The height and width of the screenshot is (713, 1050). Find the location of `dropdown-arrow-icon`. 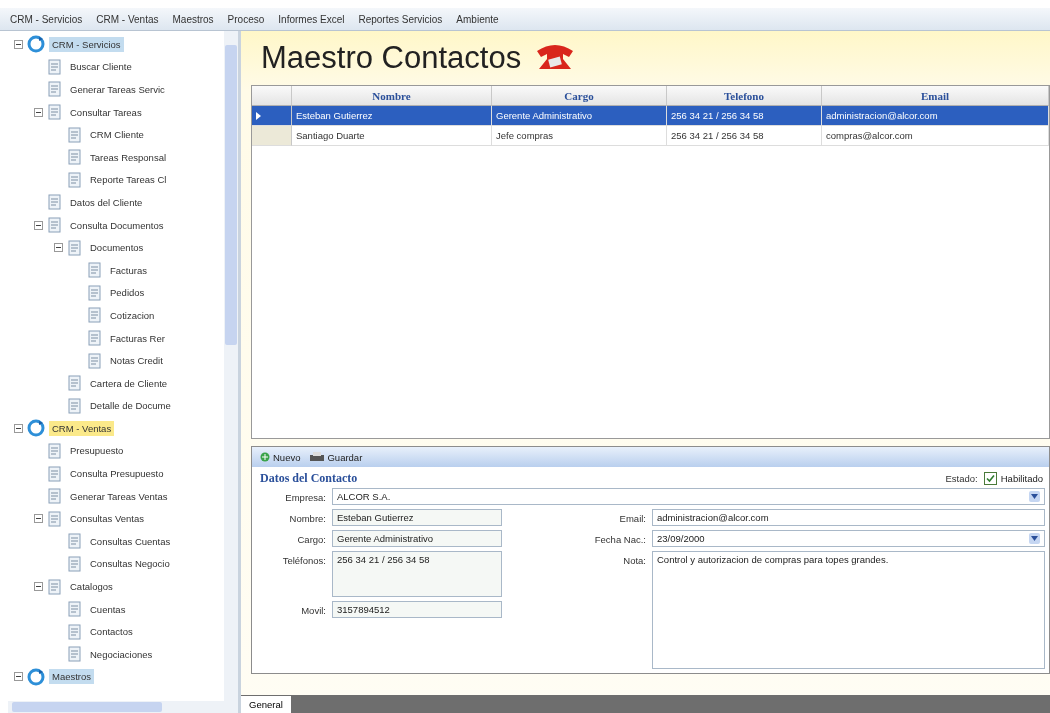

dropdown-arrow-icon is located at coordinates (1034, 496).